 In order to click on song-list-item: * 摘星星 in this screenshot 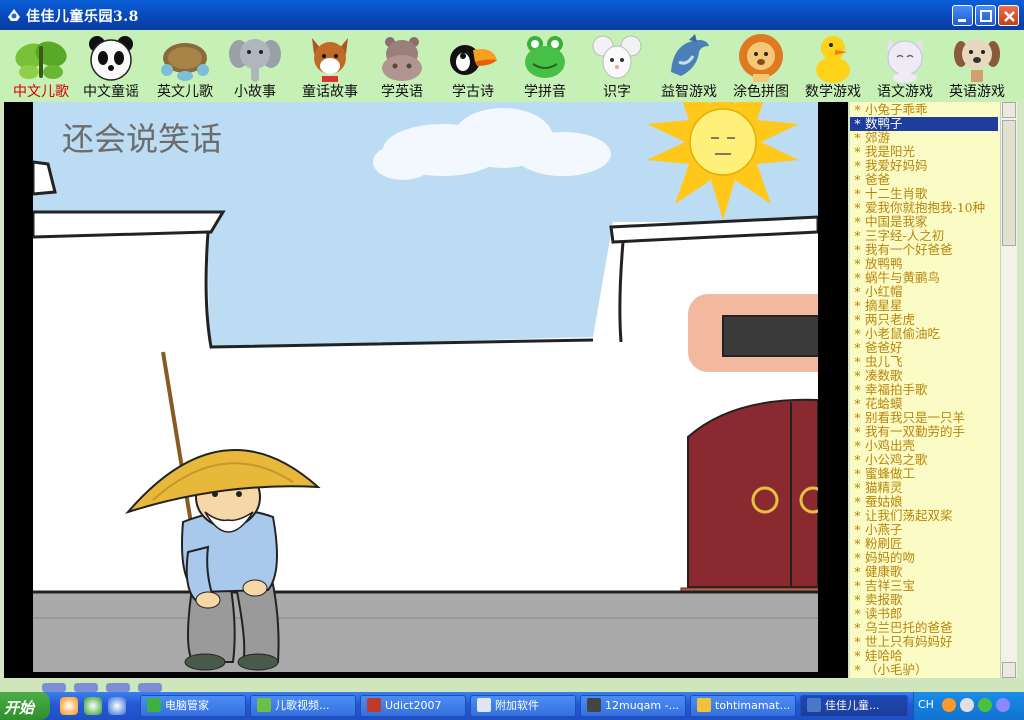, I will do `click(924, 306)`.